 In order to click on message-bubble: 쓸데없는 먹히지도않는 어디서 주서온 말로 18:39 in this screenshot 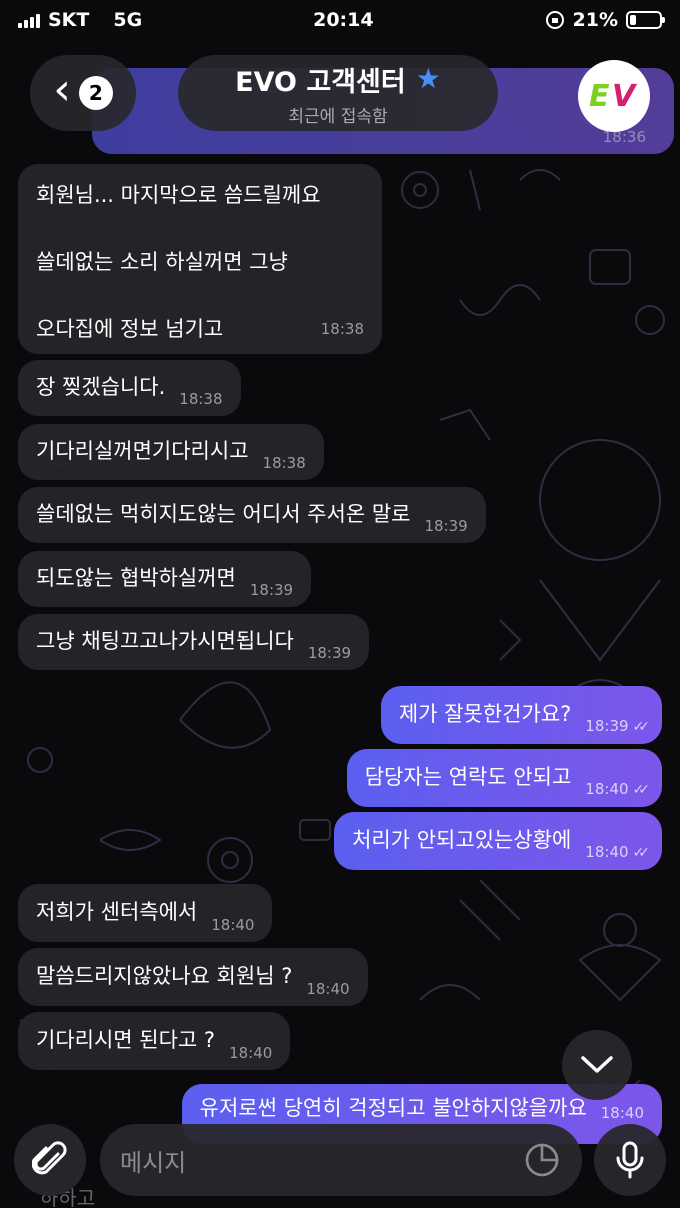, I will do `click(252, 515)`.